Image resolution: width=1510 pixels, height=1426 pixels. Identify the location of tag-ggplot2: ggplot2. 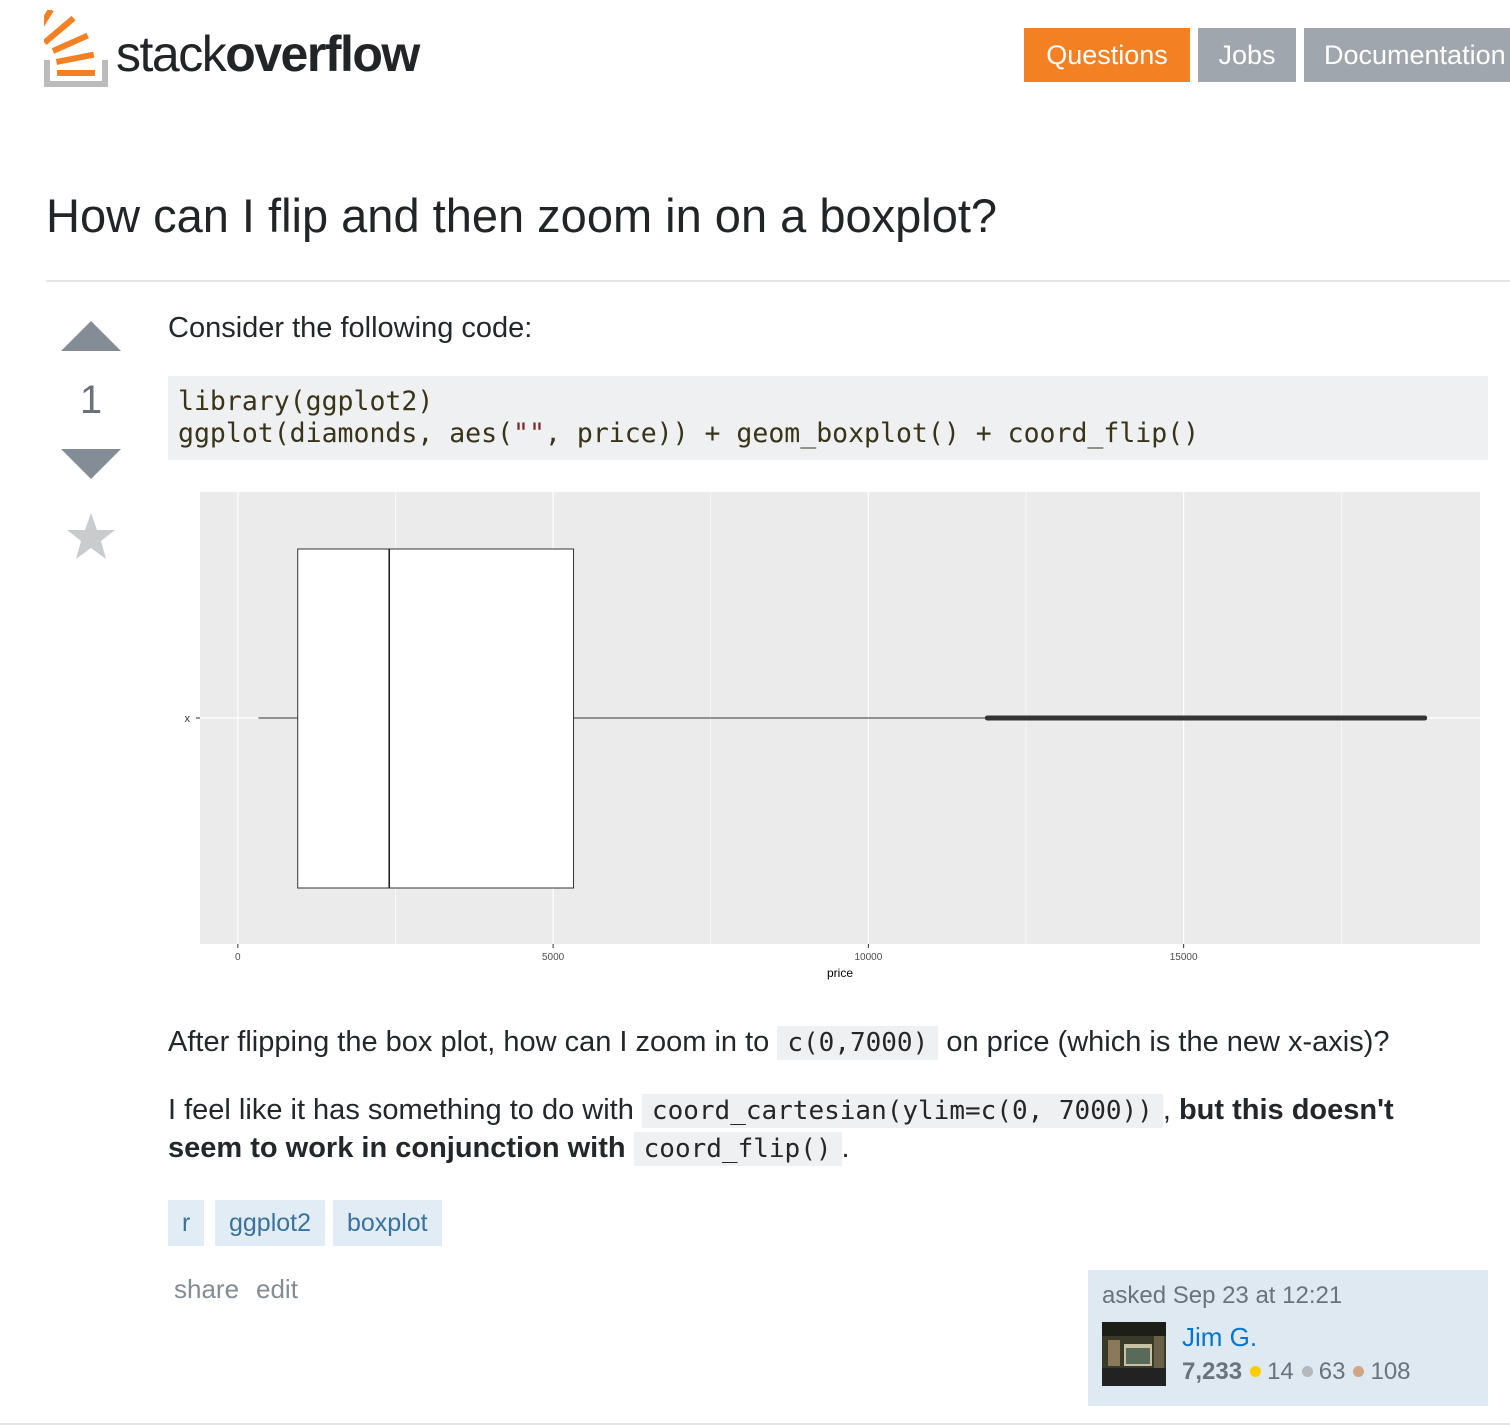
(270, 1223).